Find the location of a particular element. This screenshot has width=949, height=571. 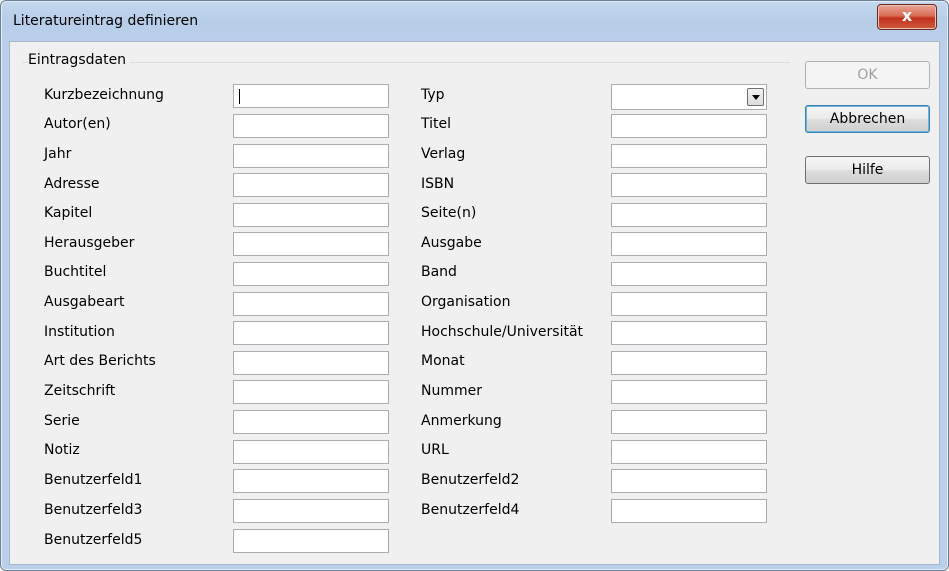

label-jahr: Jahr is located at coordinates (58, 154).